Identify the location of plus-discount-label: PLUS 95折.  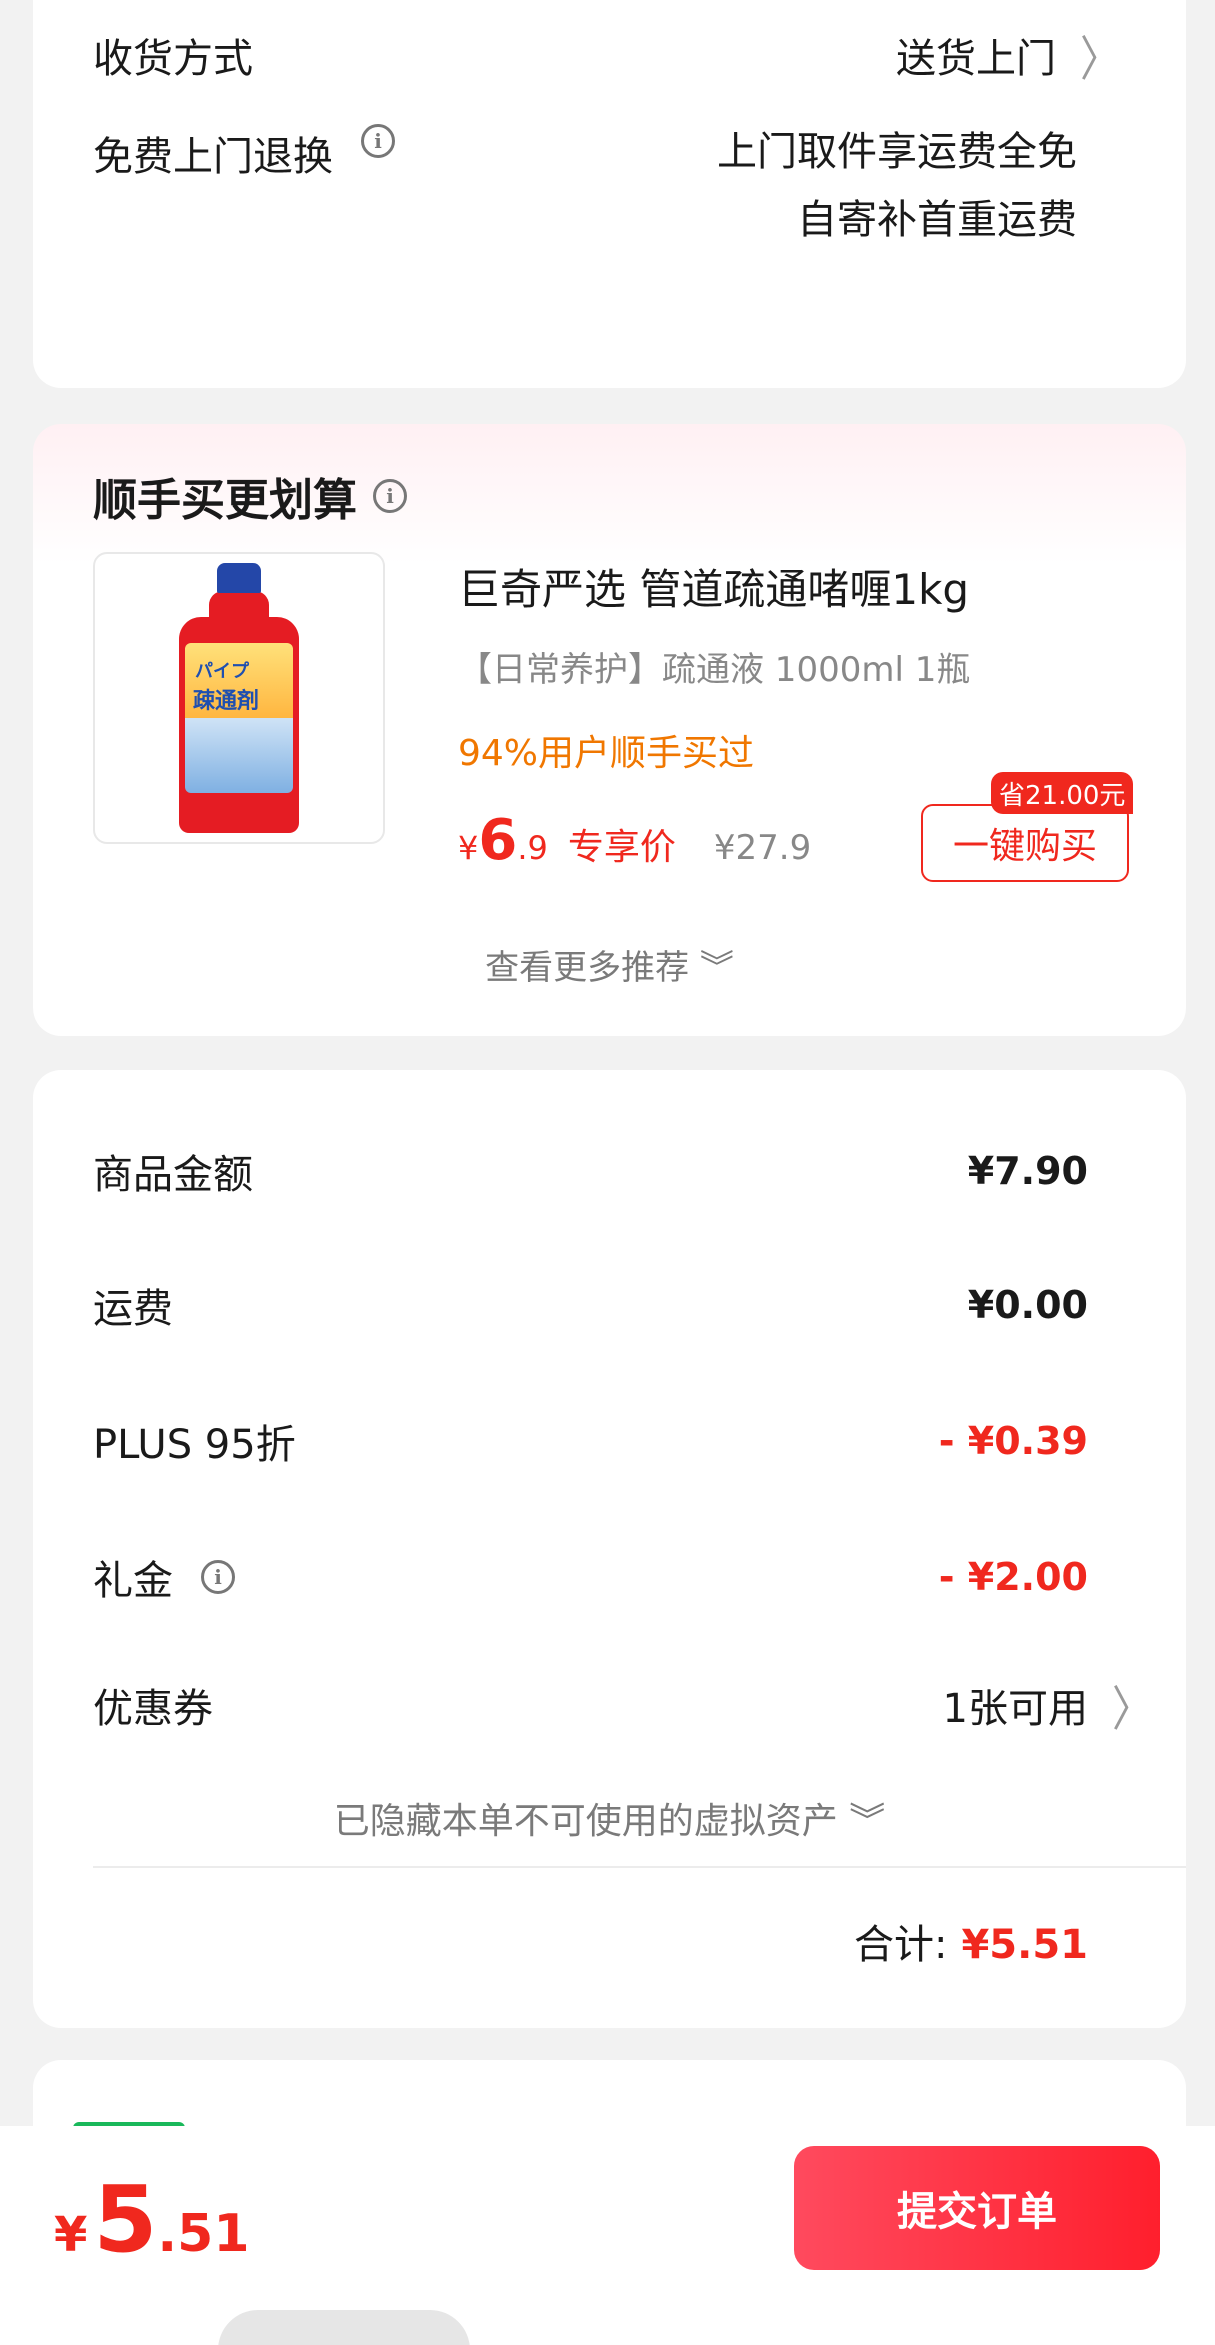
(194, 1445).